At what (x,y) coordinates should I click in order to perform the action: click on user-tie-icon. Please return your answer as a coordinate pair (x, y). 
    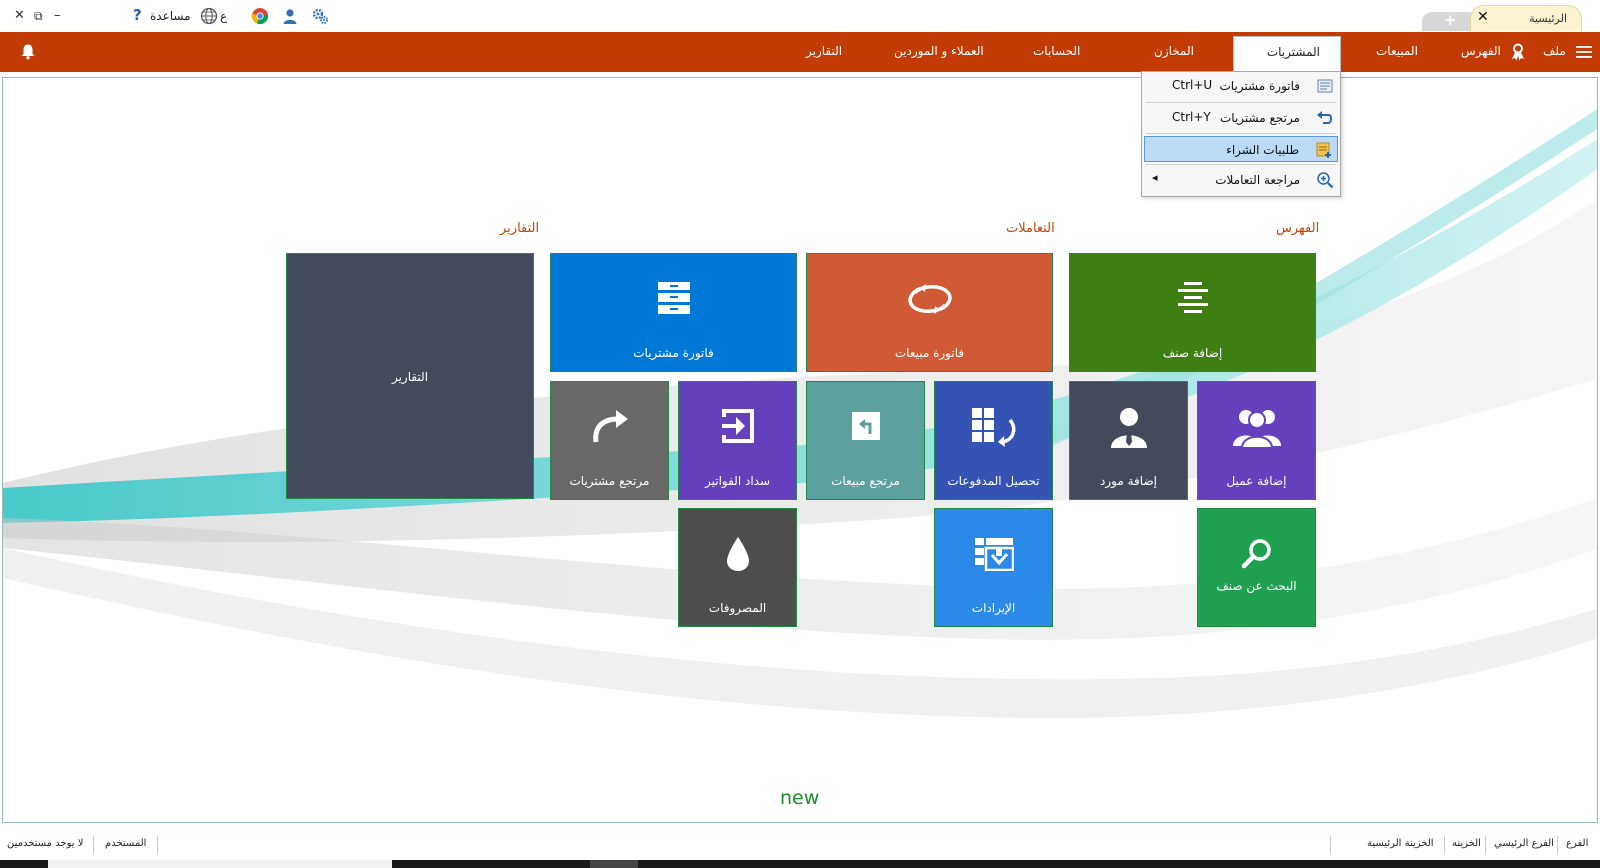
    Looking at the image, I should click on (1129, 429).